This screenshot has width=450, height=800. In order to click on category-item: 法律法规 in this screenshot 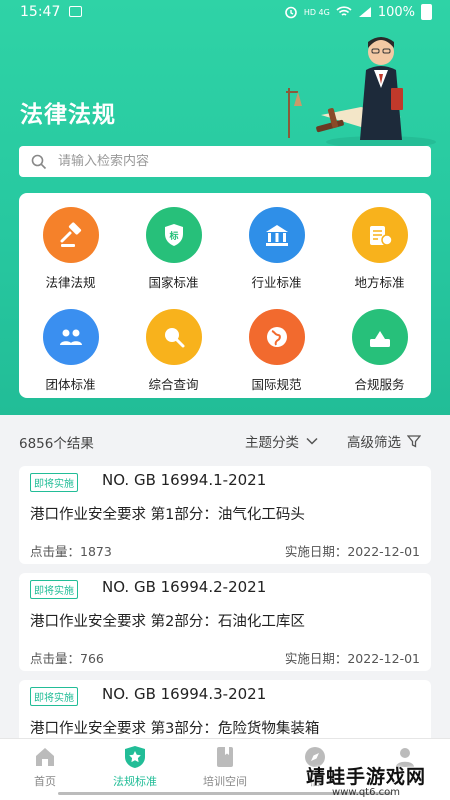, I will do `click(70, 249)`.